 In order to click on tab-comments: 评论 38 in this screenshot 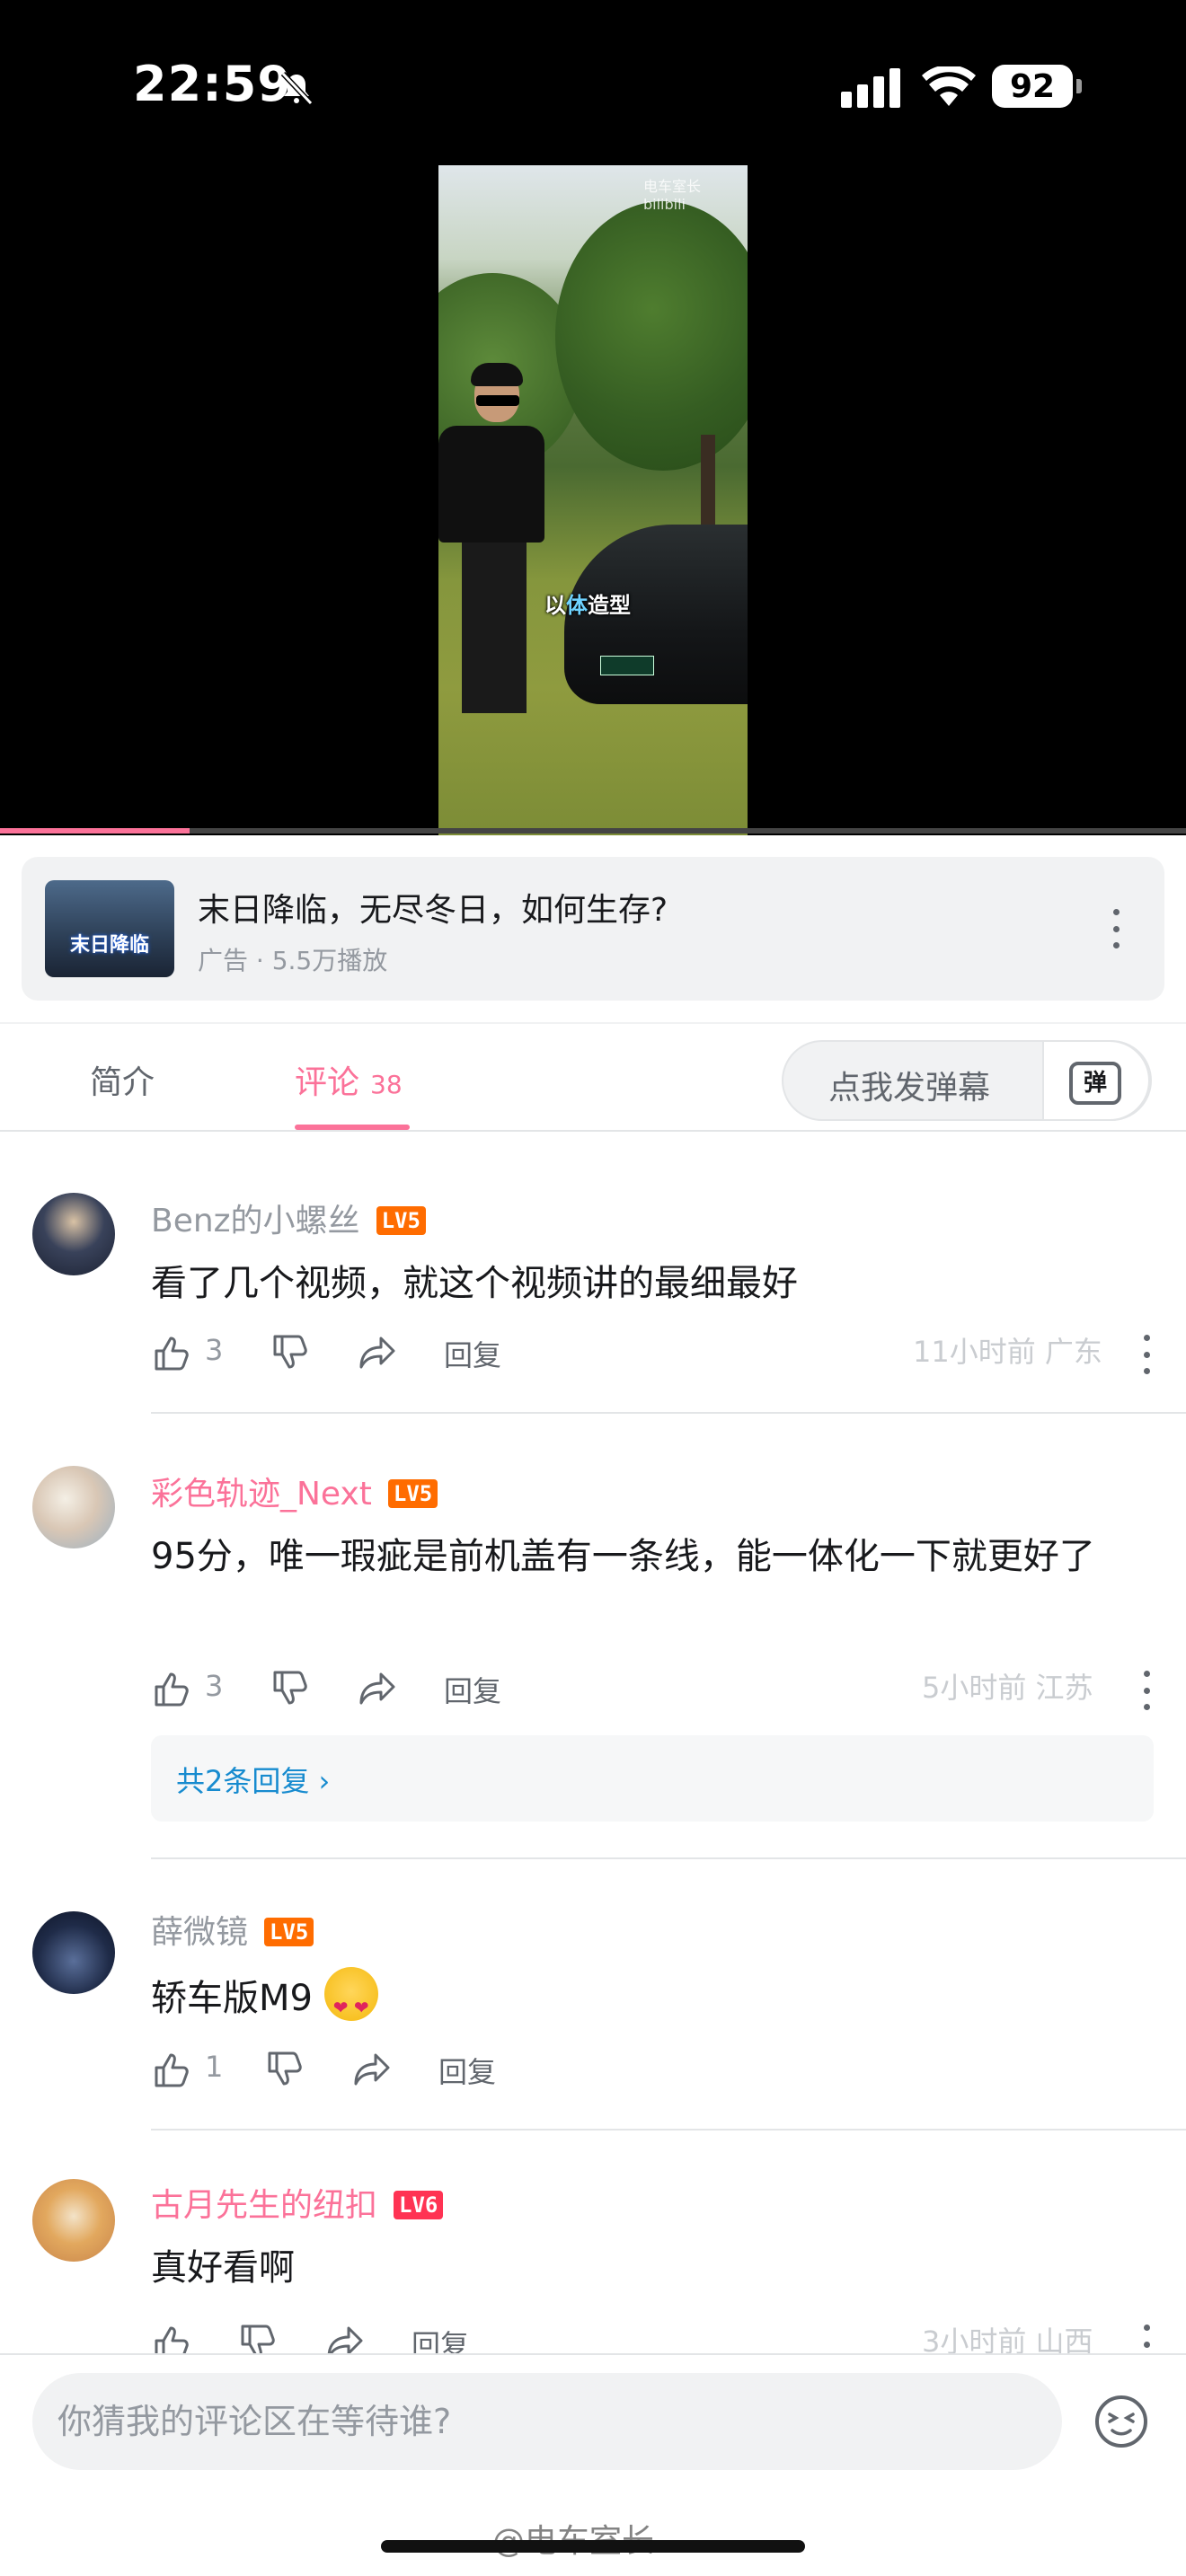, I will do `click(349, 1079)`.